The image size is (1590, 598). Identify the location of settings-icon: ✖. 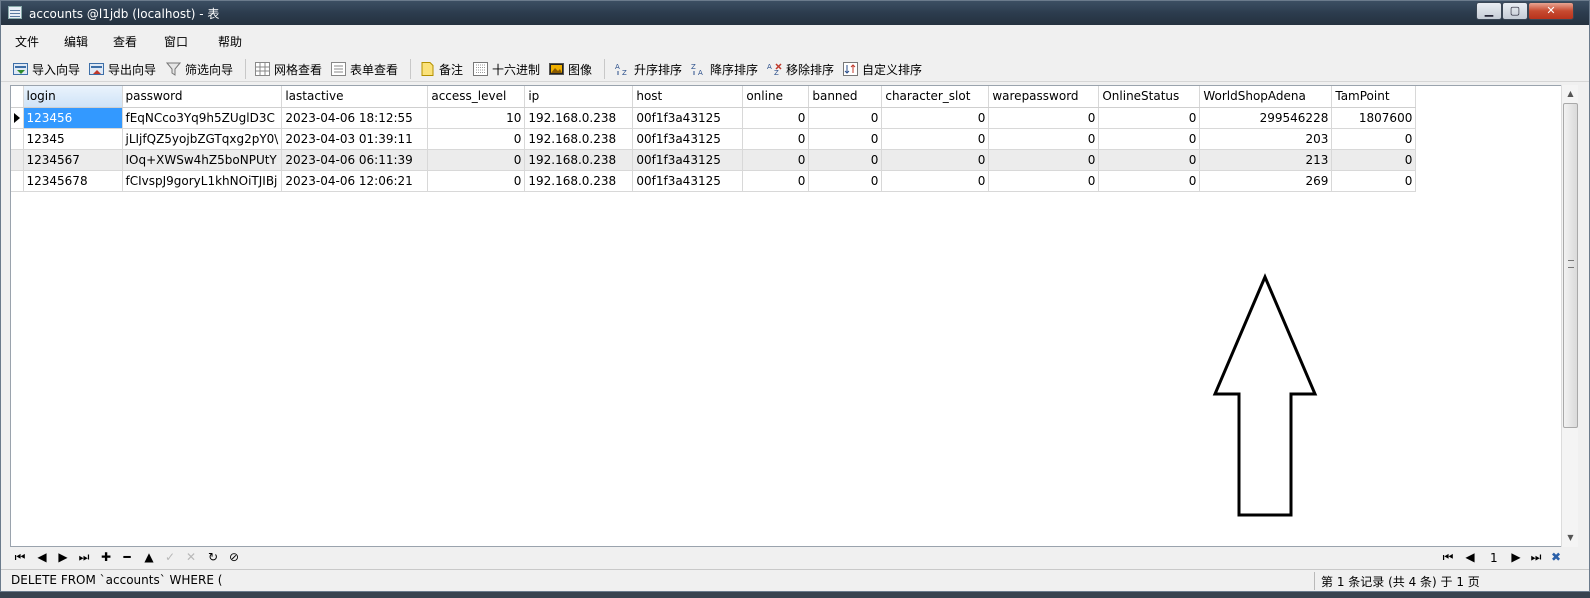
(1556, 557).